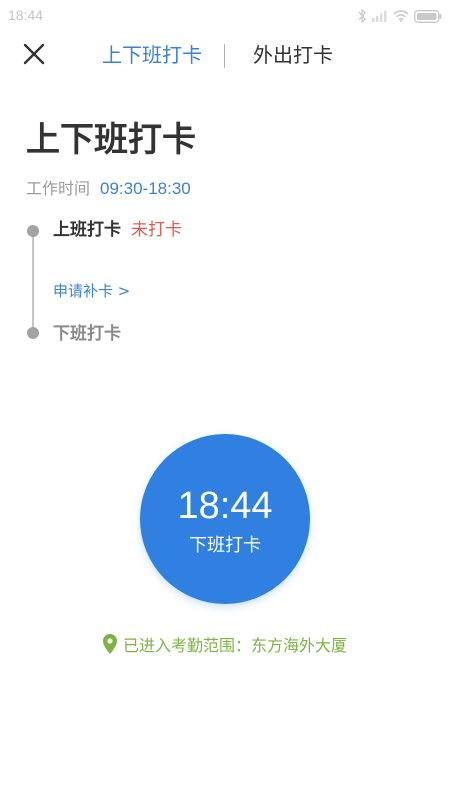 The width and height of the screenshot is (450, 800). Describe the element at coordinates (58, 188) in the screenshot. I see `work-hours-label: 工作时间` at that location.